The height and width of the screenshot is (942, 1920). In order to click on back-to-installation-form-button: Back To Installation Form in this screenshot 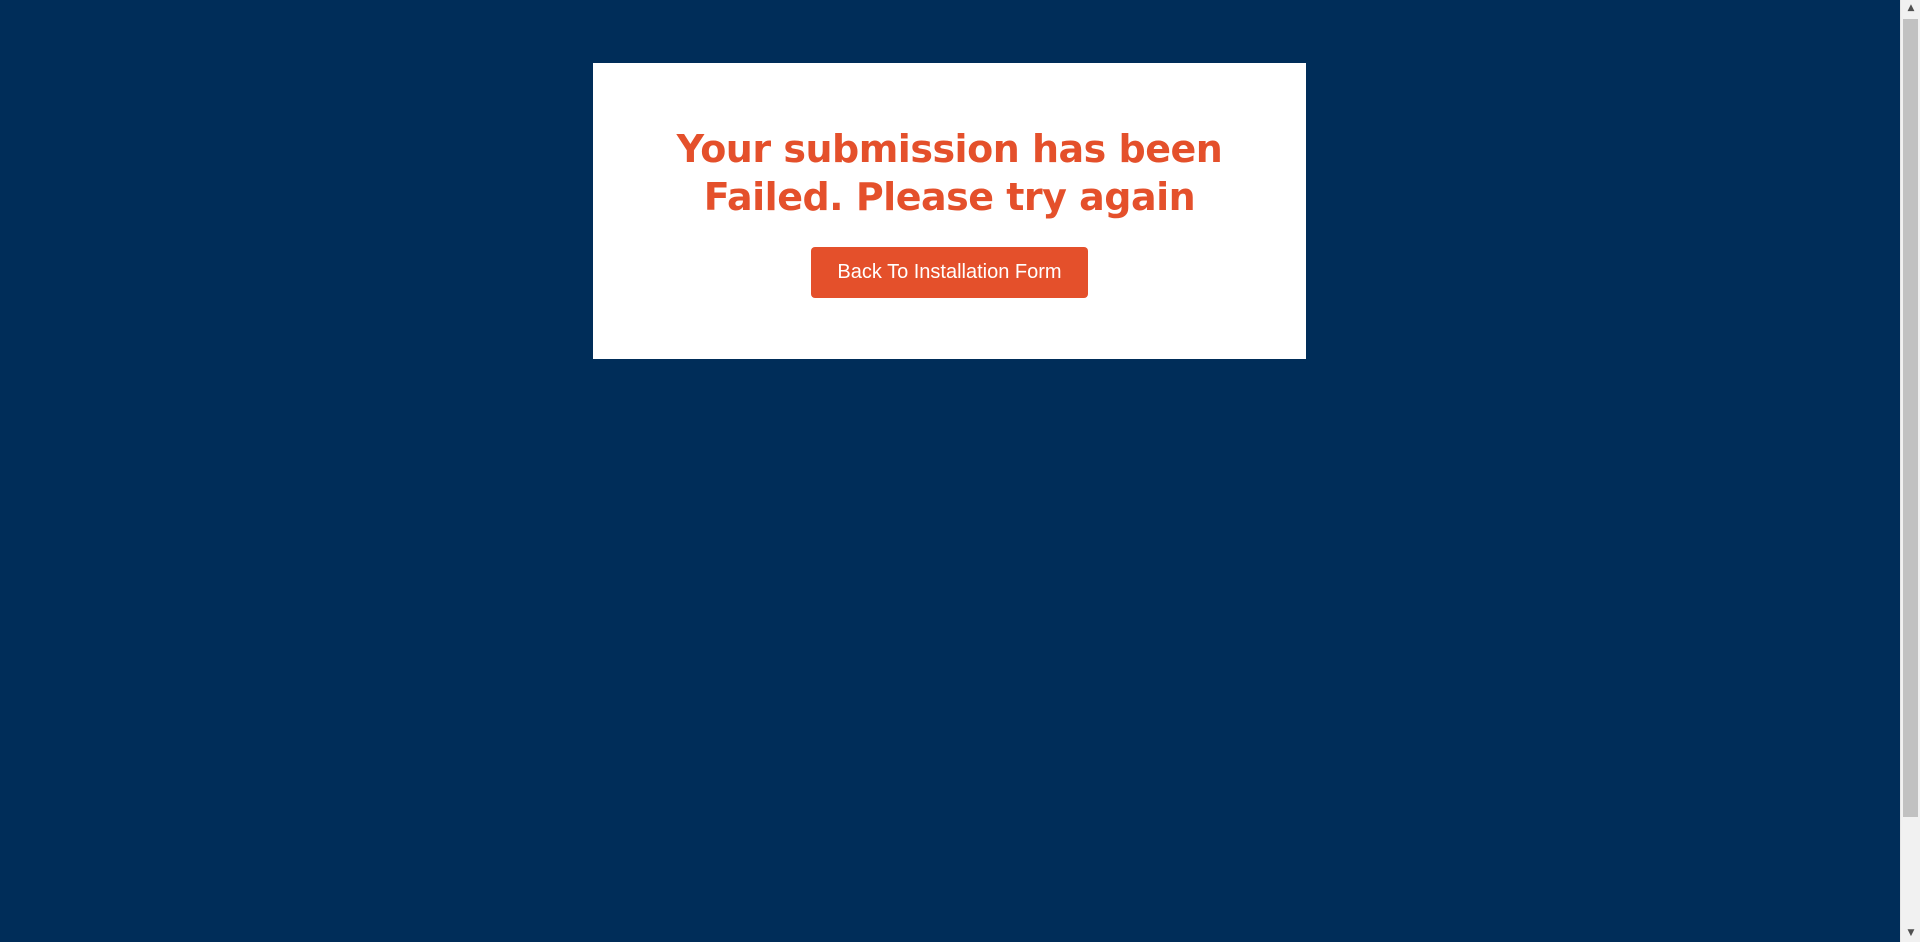, I will do `click(949, 272)`.